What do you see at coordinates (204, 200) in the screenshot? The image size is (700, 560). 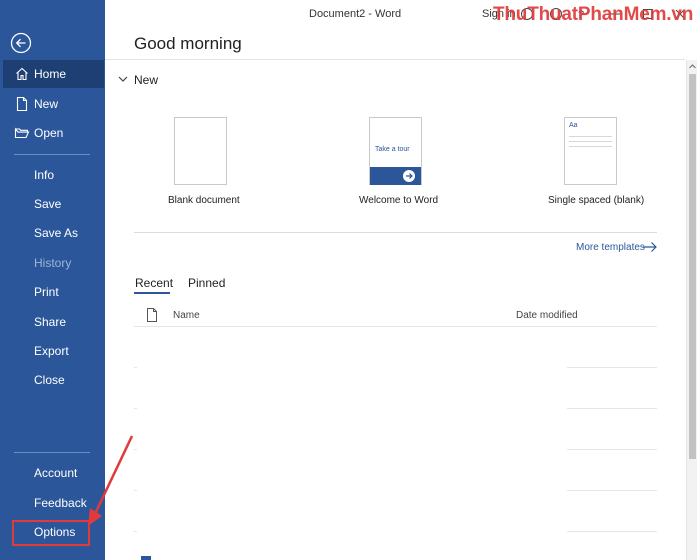 I see `template-caption: Blank document` at bounding box center [204, 200].